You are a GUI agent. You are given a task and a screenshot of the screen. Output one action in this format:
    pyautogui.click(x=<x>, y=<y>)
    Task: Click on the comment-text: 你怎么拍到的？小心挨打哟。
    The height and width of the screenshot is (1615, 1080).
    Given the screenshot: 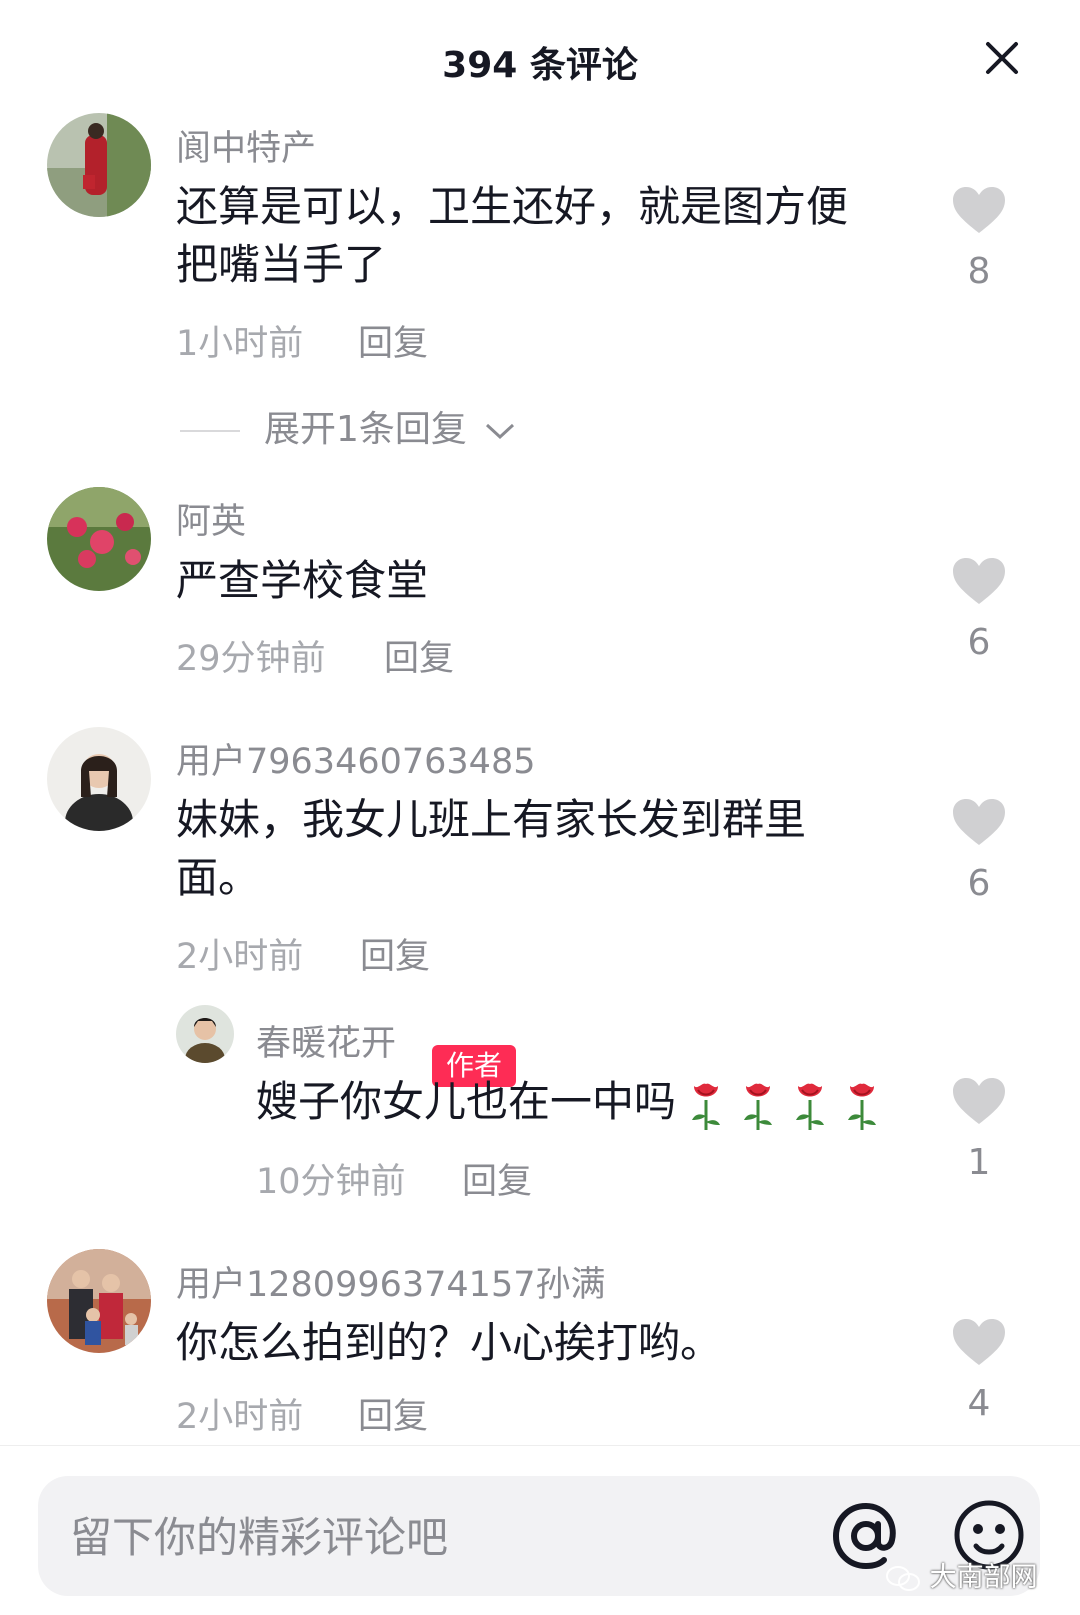 What is the action you would take?
    pyautogui.click(x=449, y=1343)
    